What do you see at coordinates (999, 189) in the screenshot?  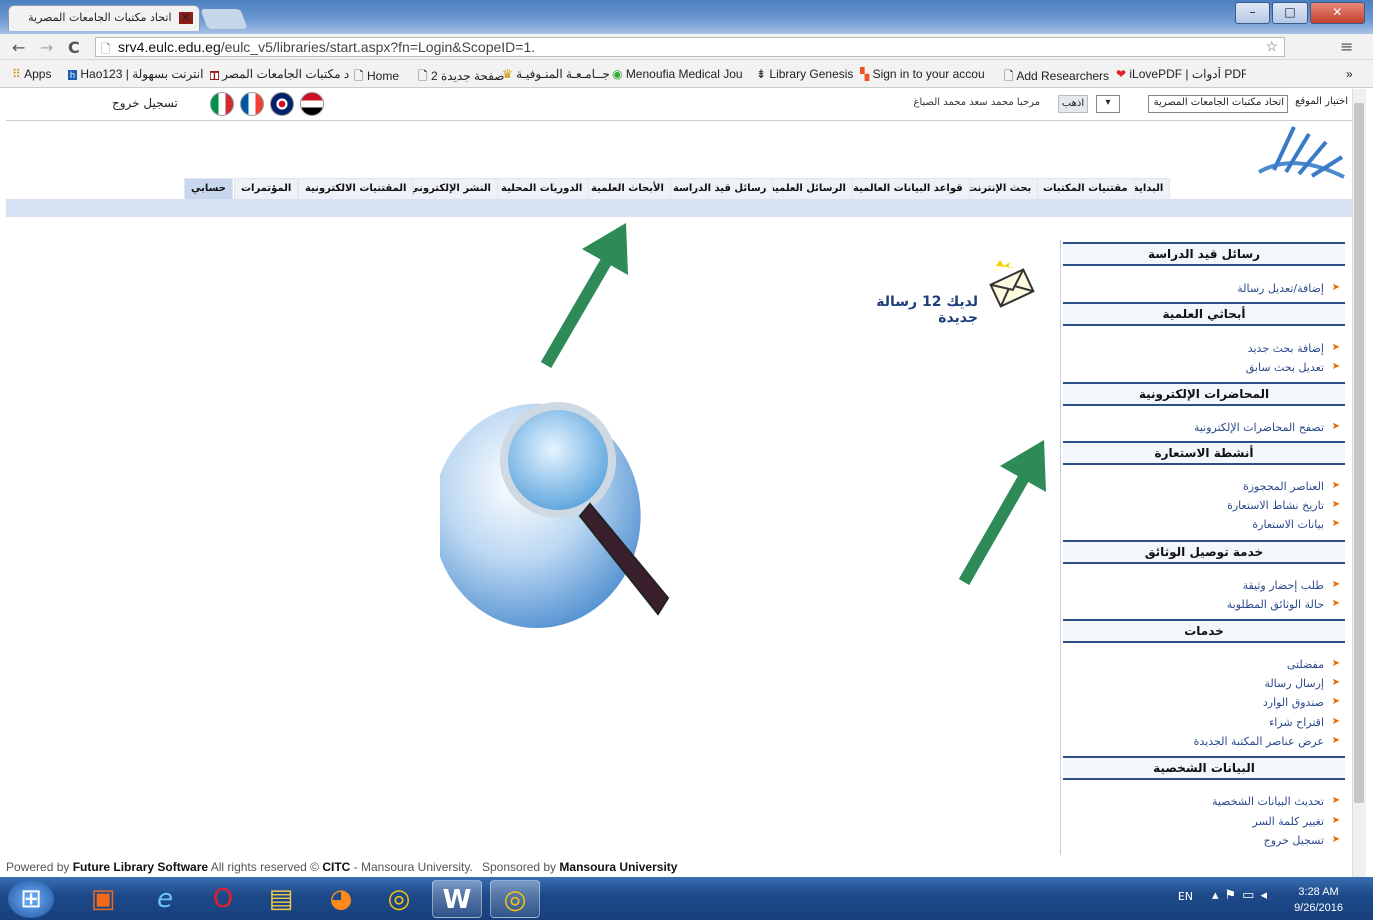 I see `menu-internet-search: بحث الإنترنت` at bounding box center [999, 189].